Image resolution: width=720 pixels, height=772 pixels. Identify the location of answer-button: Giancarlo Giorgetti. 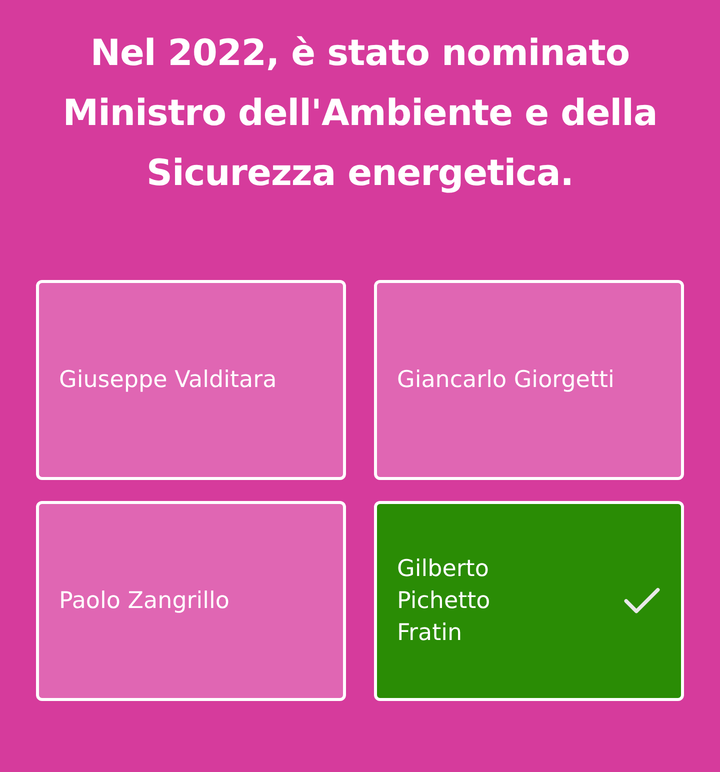
(529, 380).